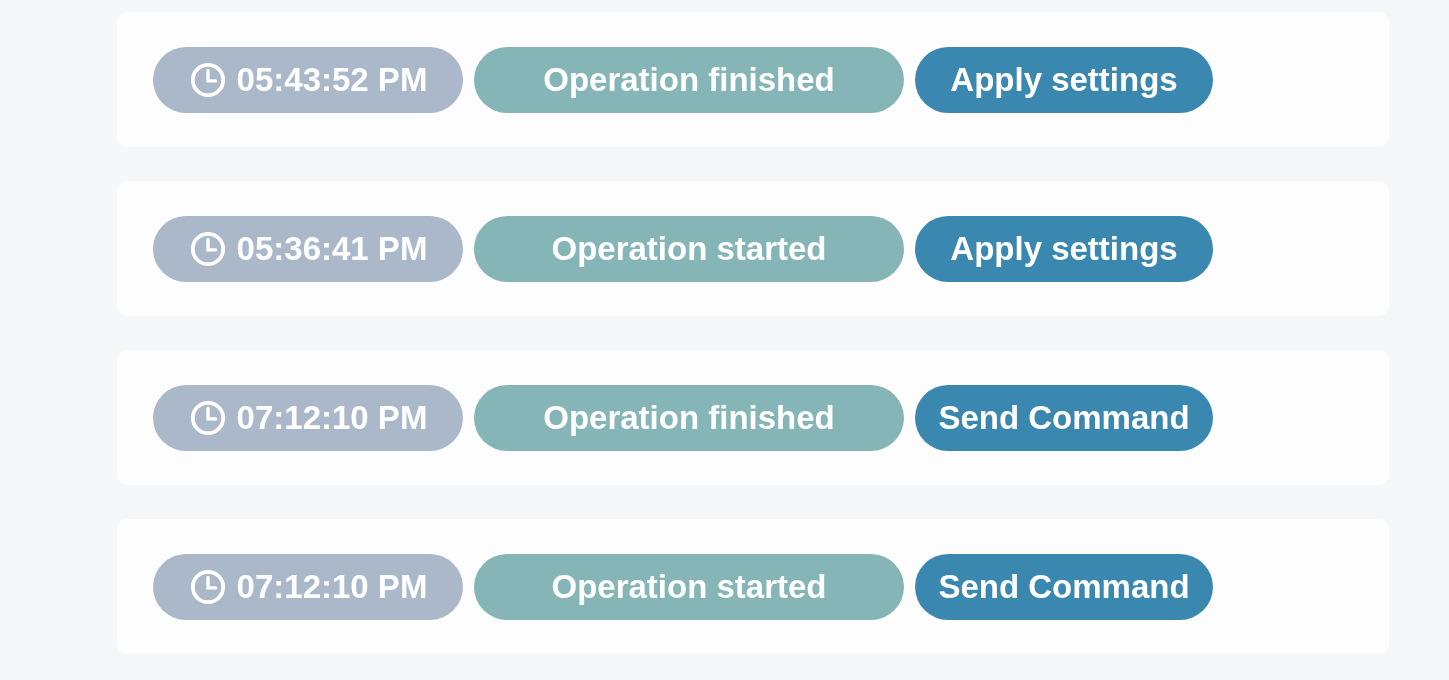 This screenshot has width=1449, height=680. I want to click on timestamp-badge: 05:43:52 PM, so click(308, 79).